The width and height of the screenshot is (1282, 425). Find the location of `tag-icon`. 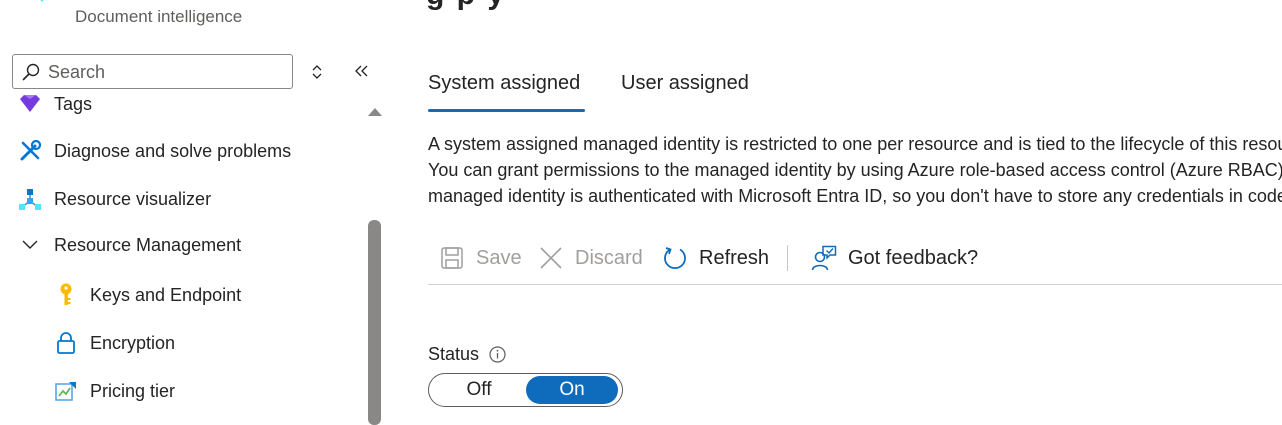

tag-icon is located at coordinates (30, 104).